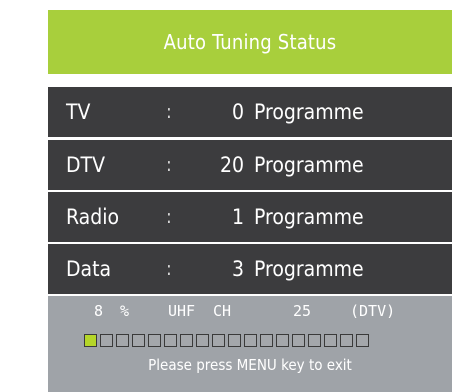  Describe the element at coordinates (99, 311) in the screenshot. I see `scan-percent-value: 8` at that location.